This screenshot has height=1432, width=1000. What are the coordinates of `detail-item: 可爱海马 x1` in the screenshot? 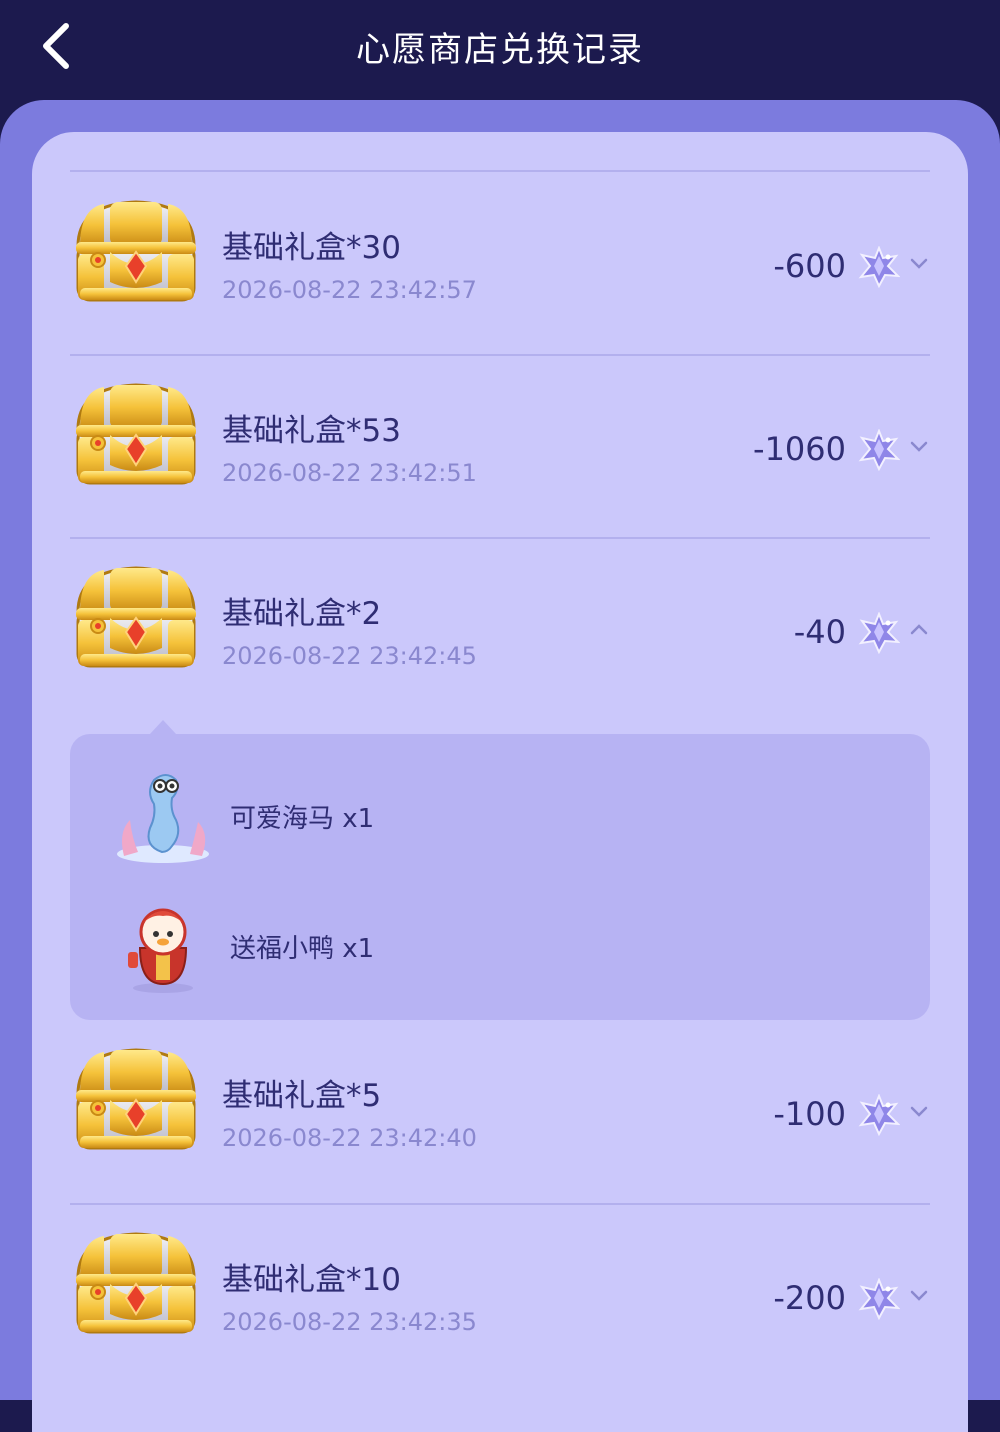 It's located at (500, 817).